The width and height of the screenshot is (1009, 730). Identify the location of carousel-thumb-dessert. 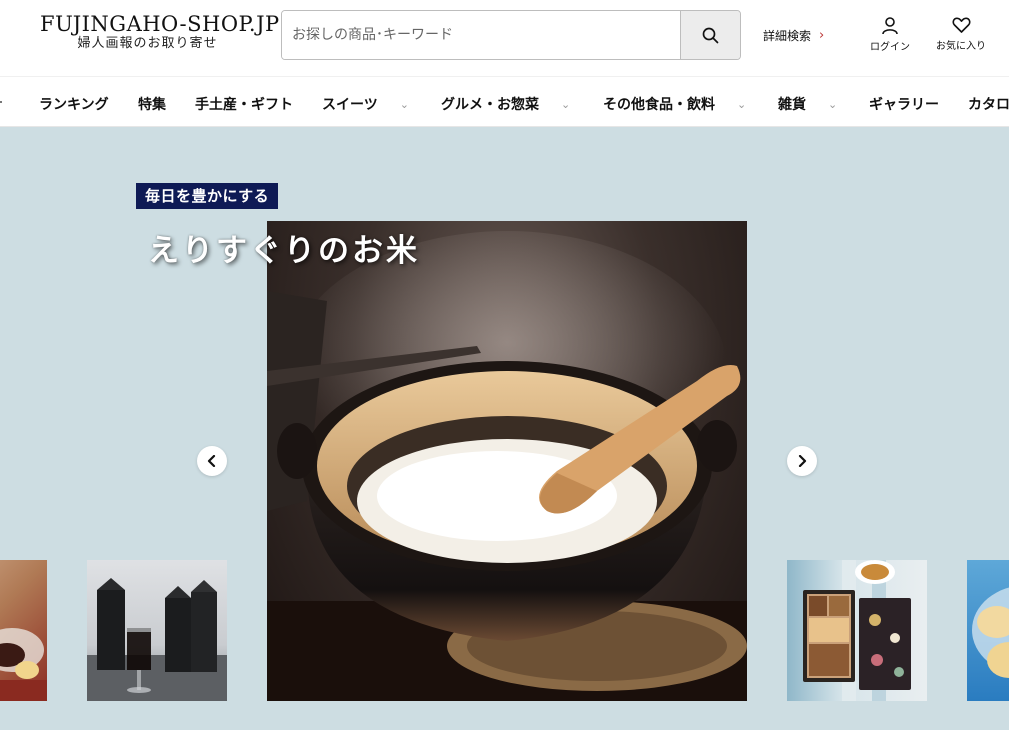
(23, 630).